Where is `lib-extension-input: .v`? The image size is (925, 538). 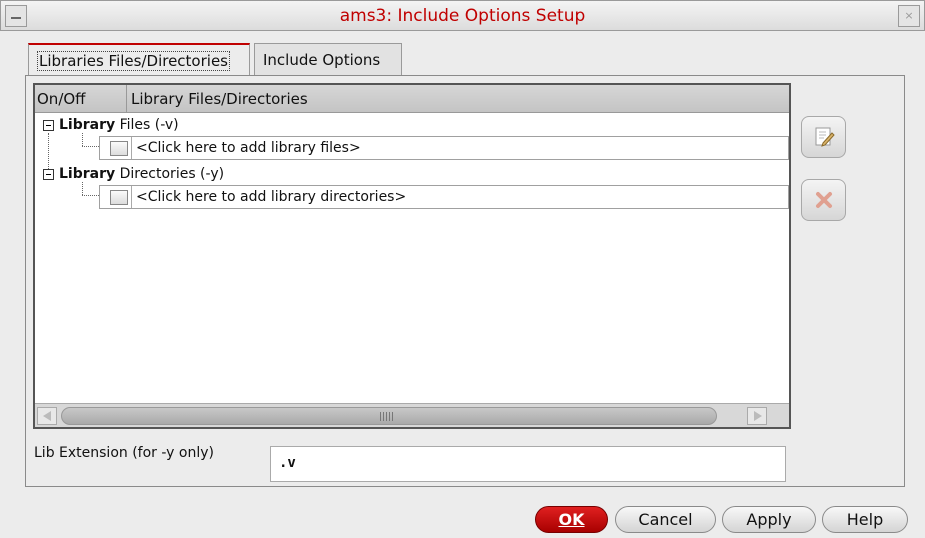 lib-extension-input: .v is located at coordinates (528, 464).